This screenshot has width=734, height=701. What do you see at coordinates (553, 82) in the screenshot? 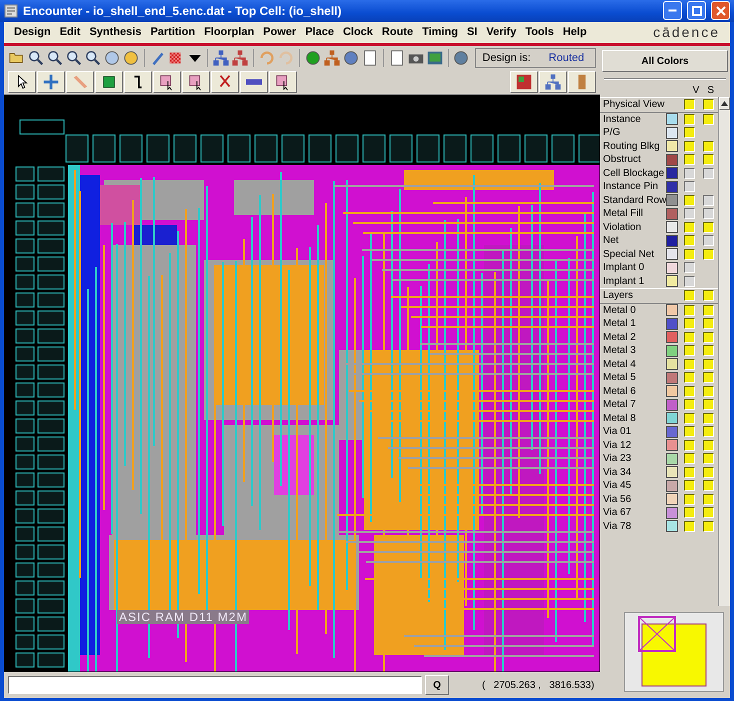
I see `group-button` at bounding box center [553, 82].